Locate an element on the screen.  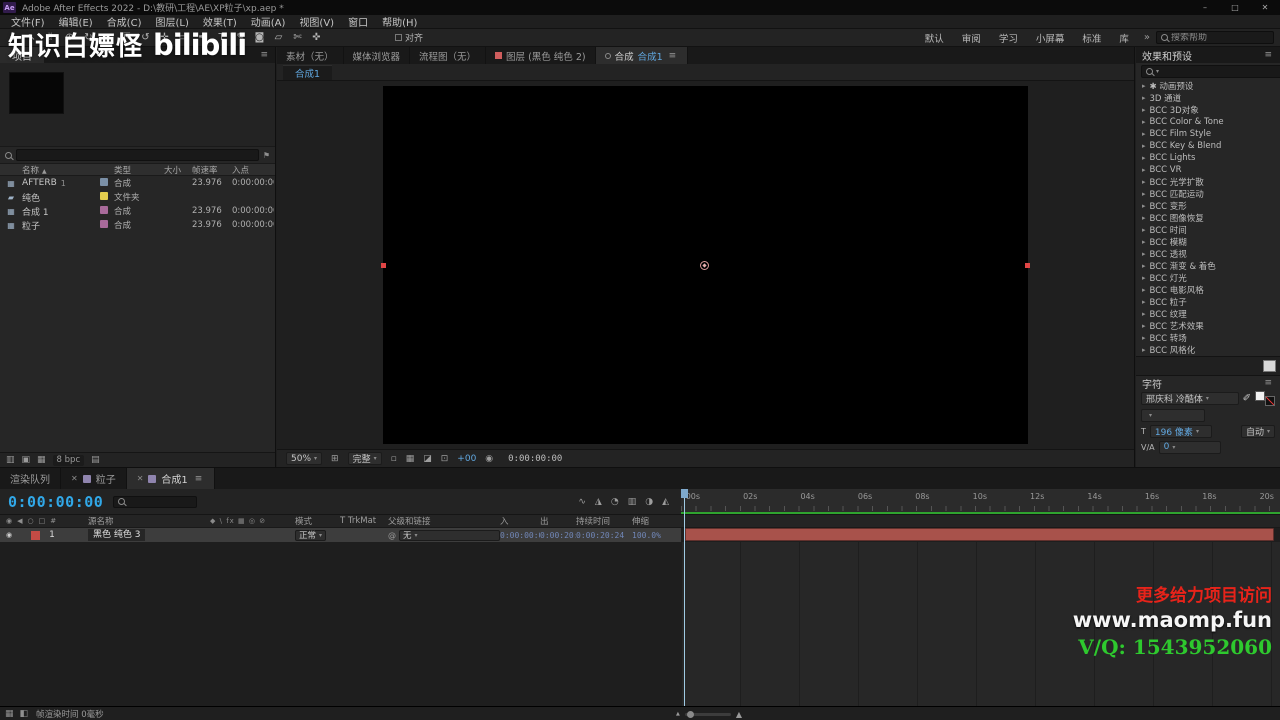
effects-category-row: ▸ BCC Color & Tone is located at coordinates (1208, 122).